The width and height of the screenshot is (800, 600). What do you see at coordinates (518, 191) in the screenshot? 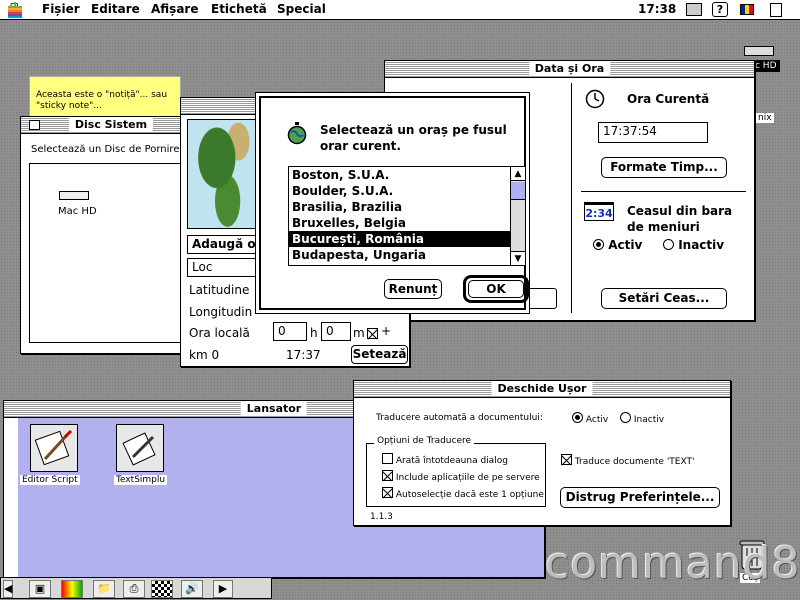
I see `scroll-thumb` at bounding box center [518, 191].